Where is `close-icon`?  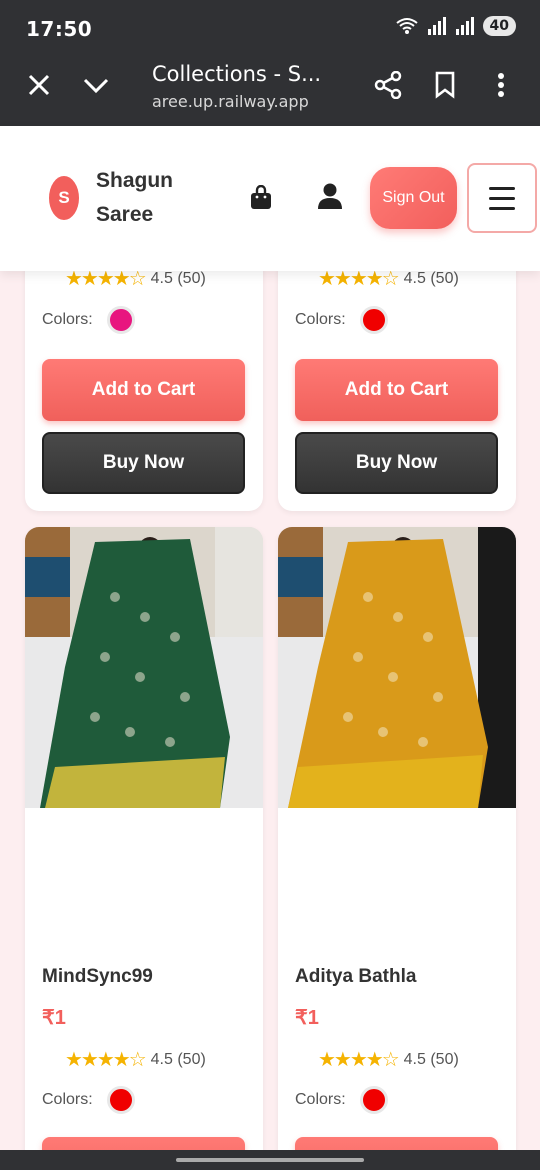
close-icon is located at coordinates (39, 85).